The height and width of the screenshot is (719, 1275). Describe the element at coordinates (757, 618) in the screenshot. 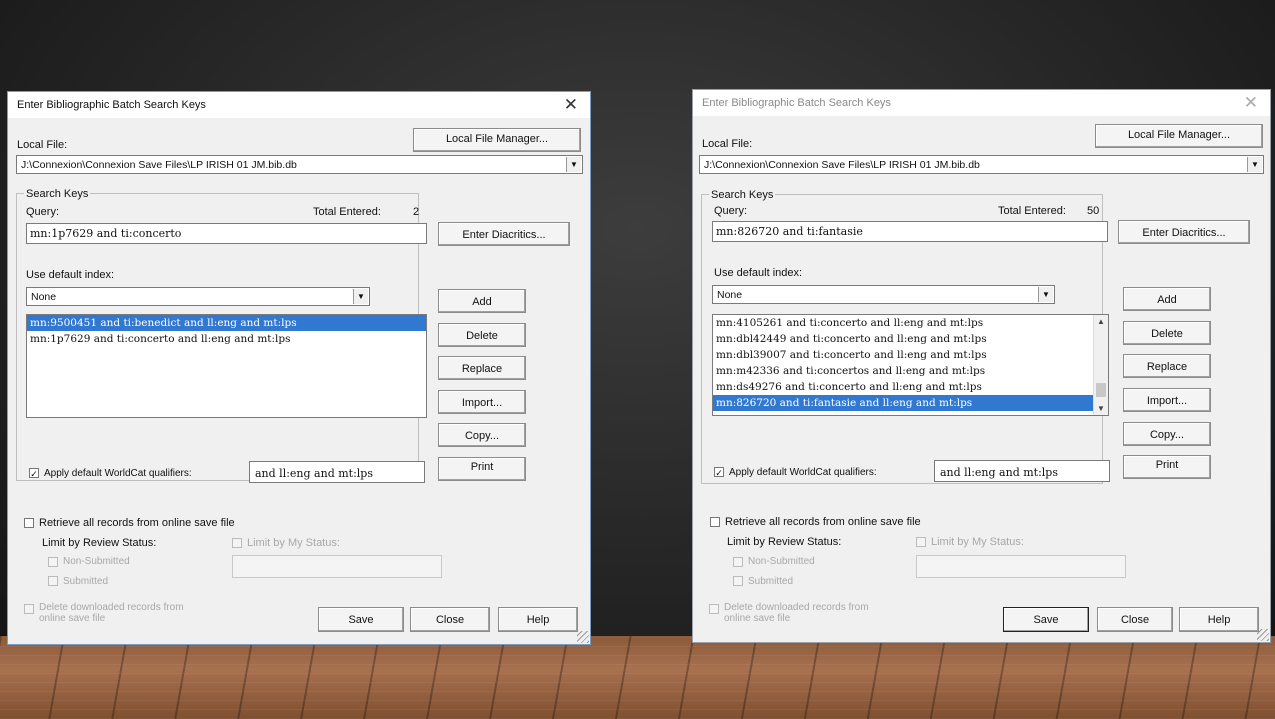

I see `delete-downloaded-label-2: online save file` at that location.